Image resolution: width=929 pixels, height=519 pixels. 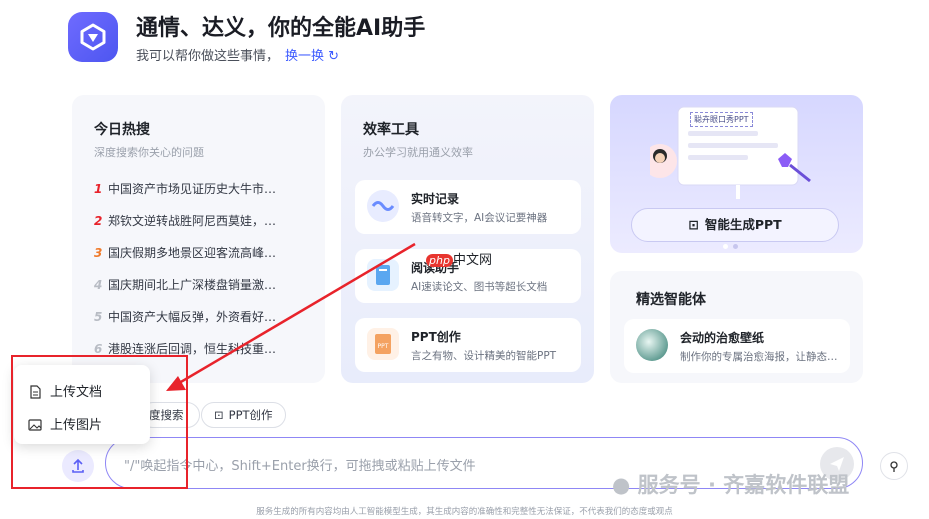 What do you see at coordinates (439, 260) in the screenshot?
I see `php-logo-mark: php` at bounding box center [439, 260].